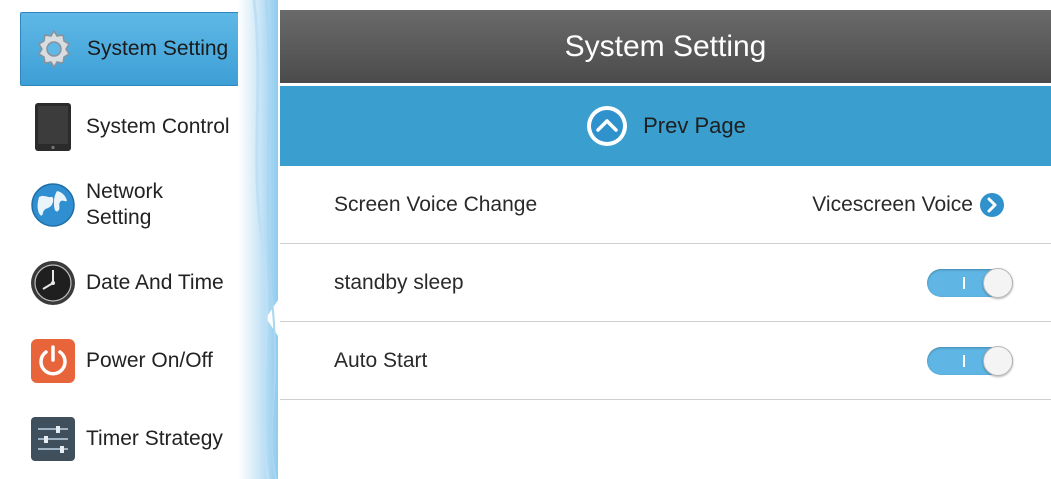 Image resolution: width=1051 pixels, height=479 pixels. What do you see at coordinates (158, 48) in the screenshot?
I see `sidebar-item-label: System Setting` at bounding box center [158, 48].